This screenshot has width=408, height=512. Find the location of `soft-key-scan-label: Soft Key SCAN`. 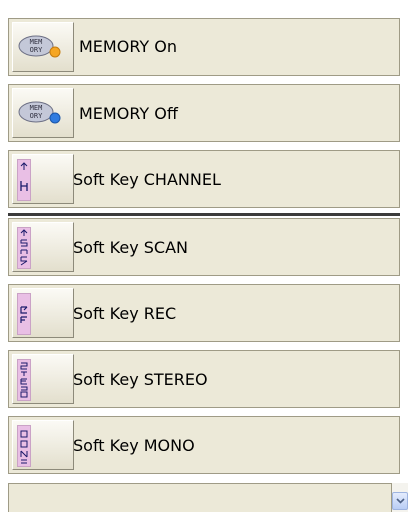

soft-key-scan-label: Soft Key SCAN is located at coordinates (130, 247).